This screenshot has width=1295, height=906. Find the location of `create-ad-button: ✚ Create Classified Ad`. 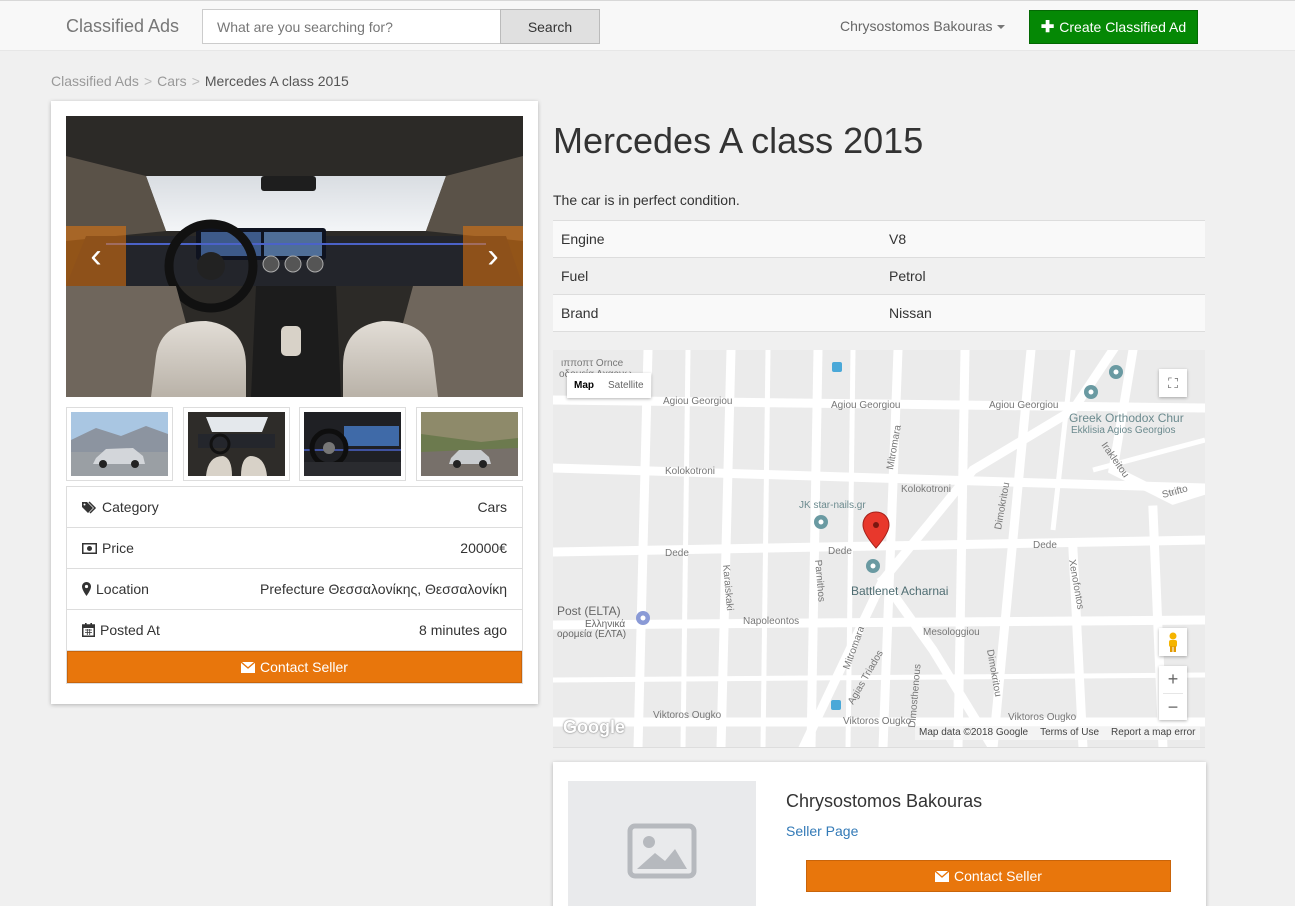

create-ad-button: ✚ Create Classified Ad is located at coordinates (1113, 27).